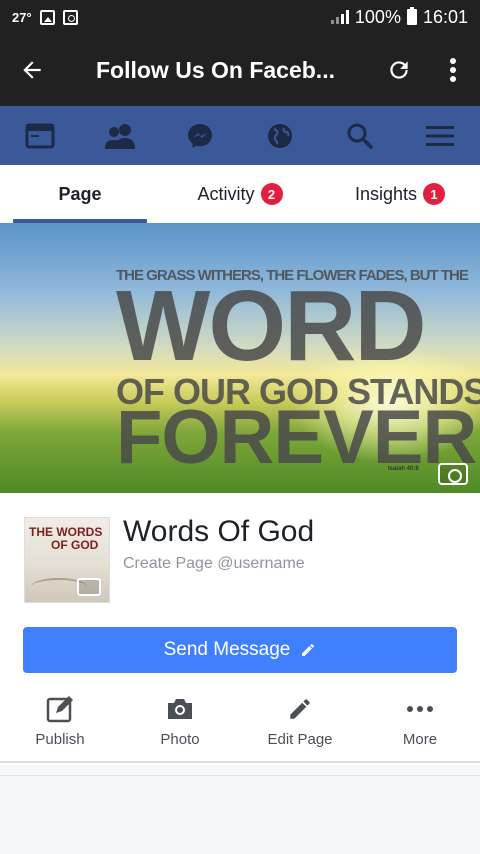  I want to click on globe-icon, so click(280, 135).